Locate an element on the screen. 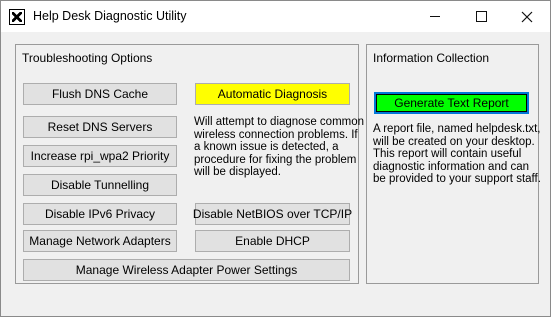  automatic-diagnosis-button: Automatic Diagnosis is located at coordinates (272, 94).